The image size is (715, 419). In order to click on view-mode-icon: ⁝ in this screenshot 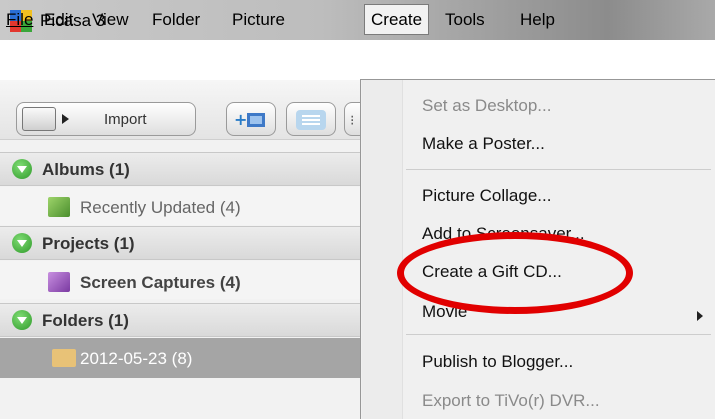, I will do `click(352, 120)`.